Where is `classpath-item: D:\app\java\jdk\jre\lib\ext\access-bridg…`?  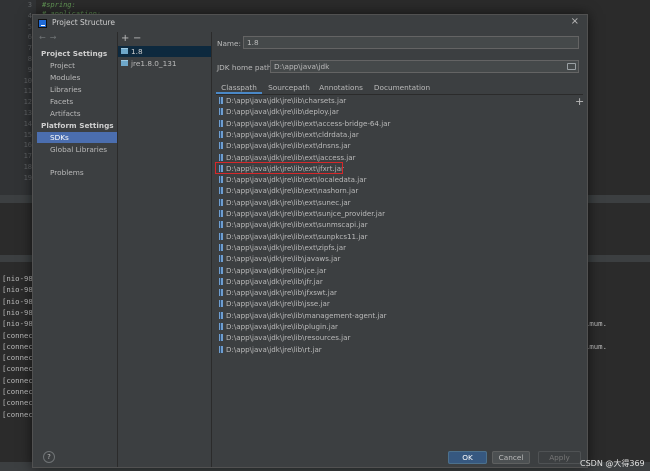
classpath-item: D:\app\java\jdk\jre\lib\ext\access-bridg… is located at coordinates (394, 123).